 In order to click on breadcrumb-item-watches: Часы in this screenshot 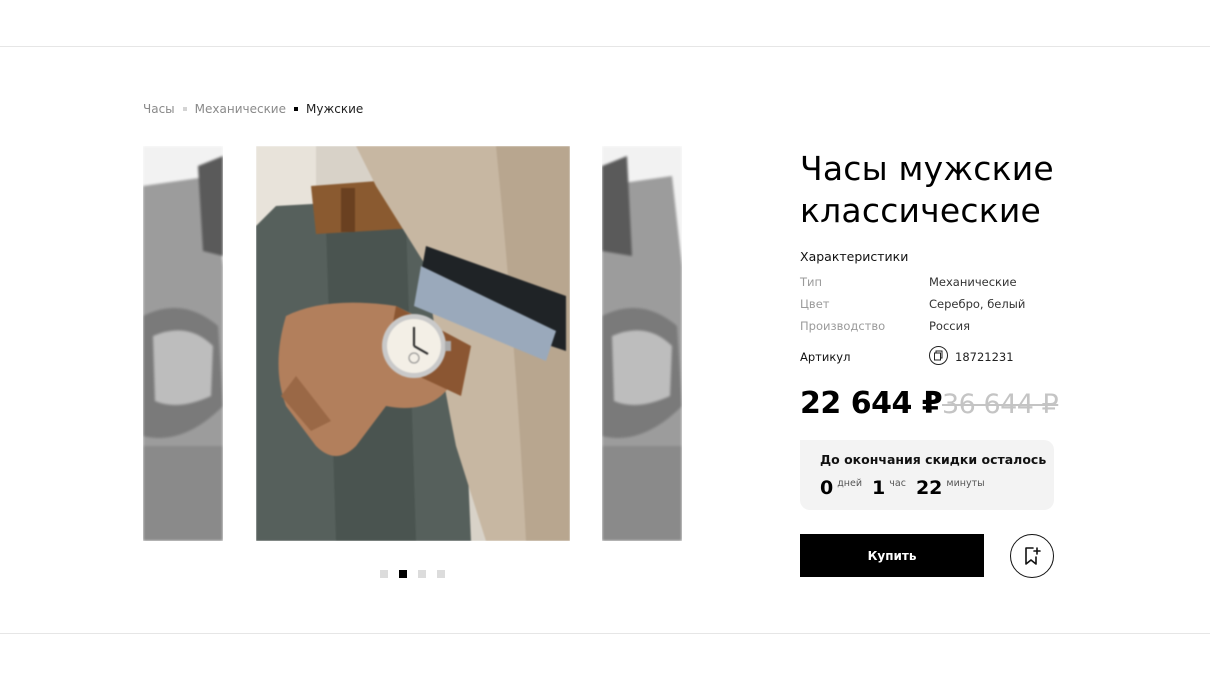, I will do `click(159, 109)`.